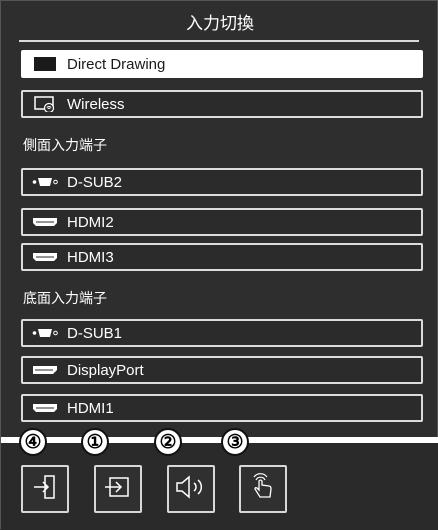 Image resolution: width=438 pixels, height=530 pixels. I want to click on input-item-side-hdmi2: HDMI2, so click(222, 222).